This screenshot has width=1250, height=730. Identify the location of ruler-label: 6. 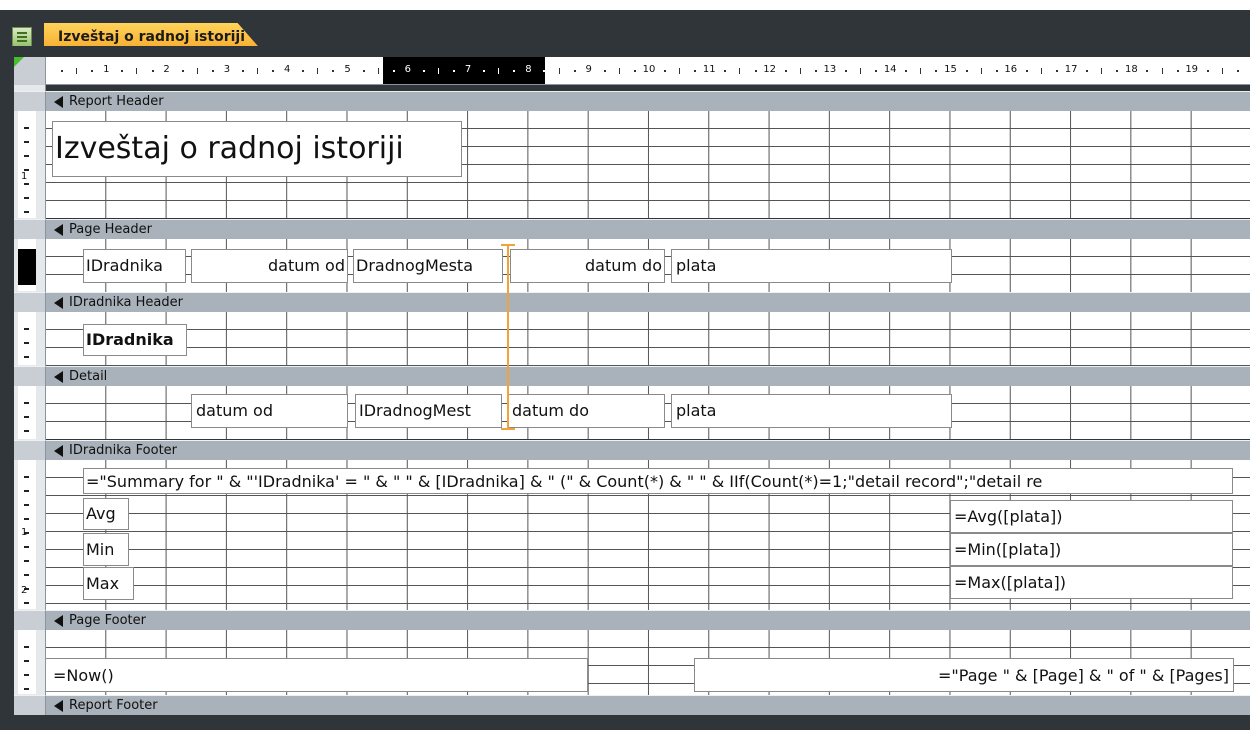
(407, 70).